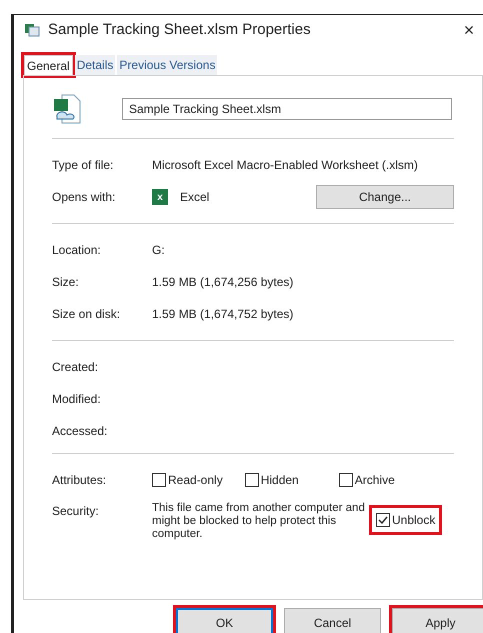 The image size is (483, 633). What do you see at coordinates (224, 620) in the screenshot?
I see `dialog-button: OK` at bounding box center [224, 620].